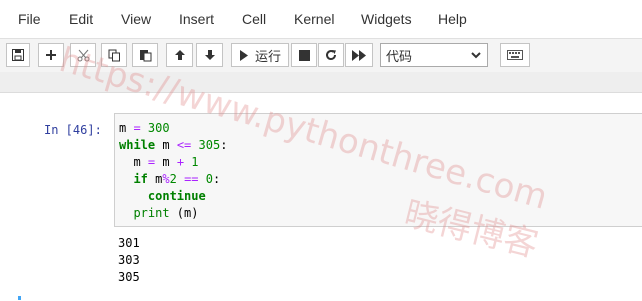 Image resolution: width=642 pixels, height=301 pixels. Describe the element at coordinates (434, 55) in the screenshot. I see `cell-type-select: 代码` at that location.